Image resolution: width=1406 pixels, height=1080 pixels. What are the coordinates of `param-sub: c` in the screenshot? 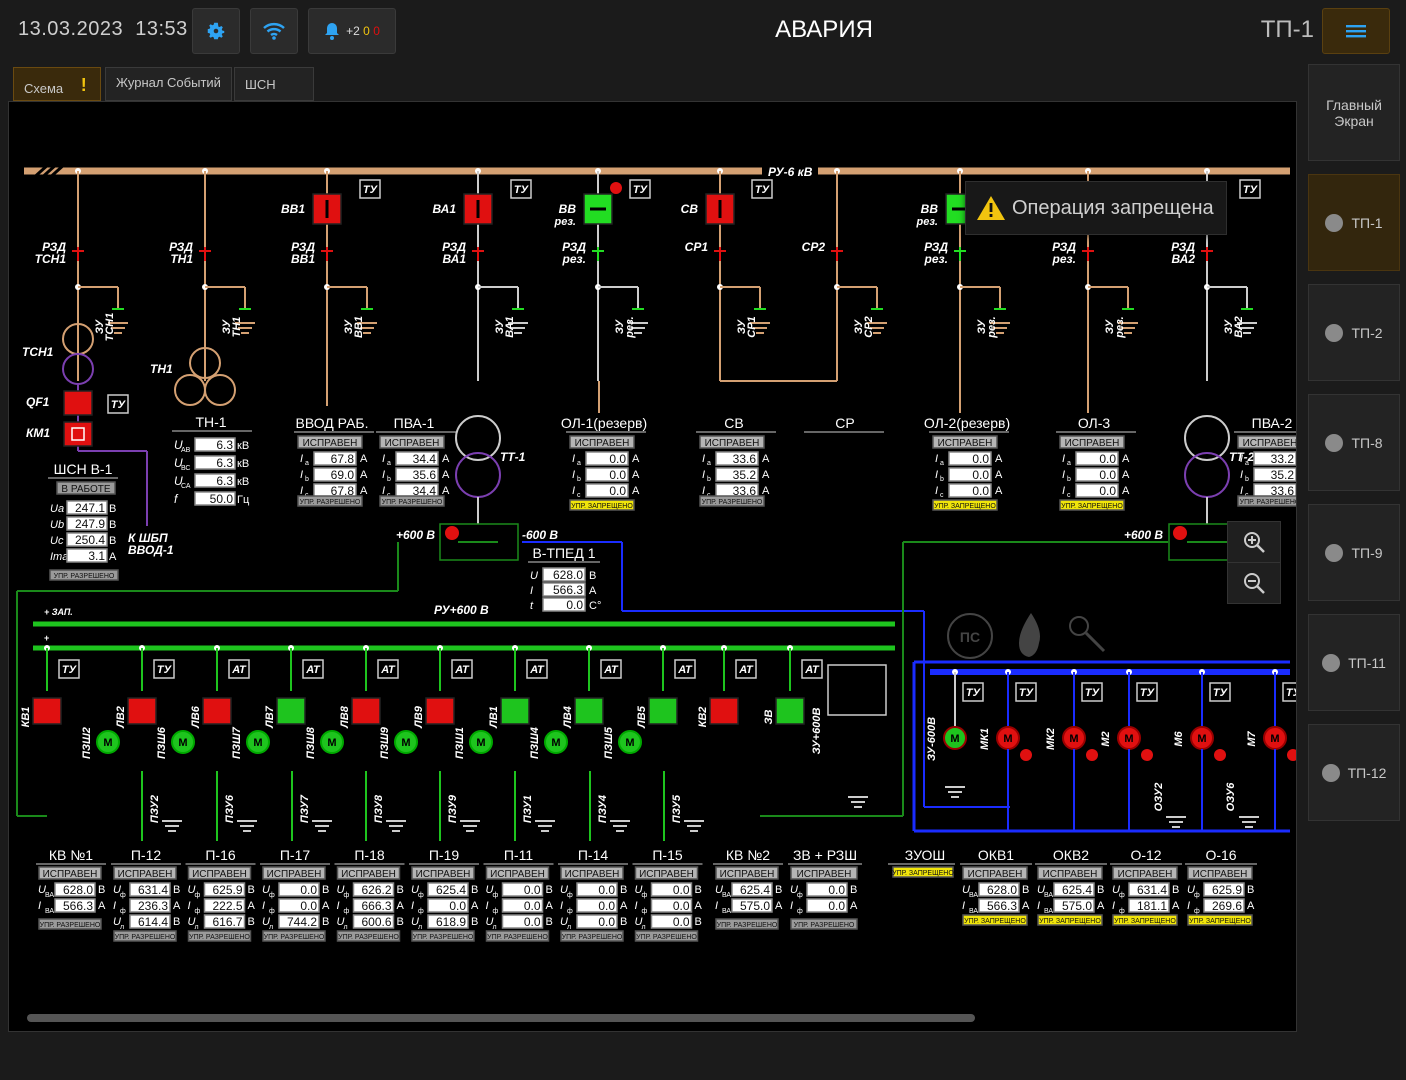 It's located at (1069, 495).